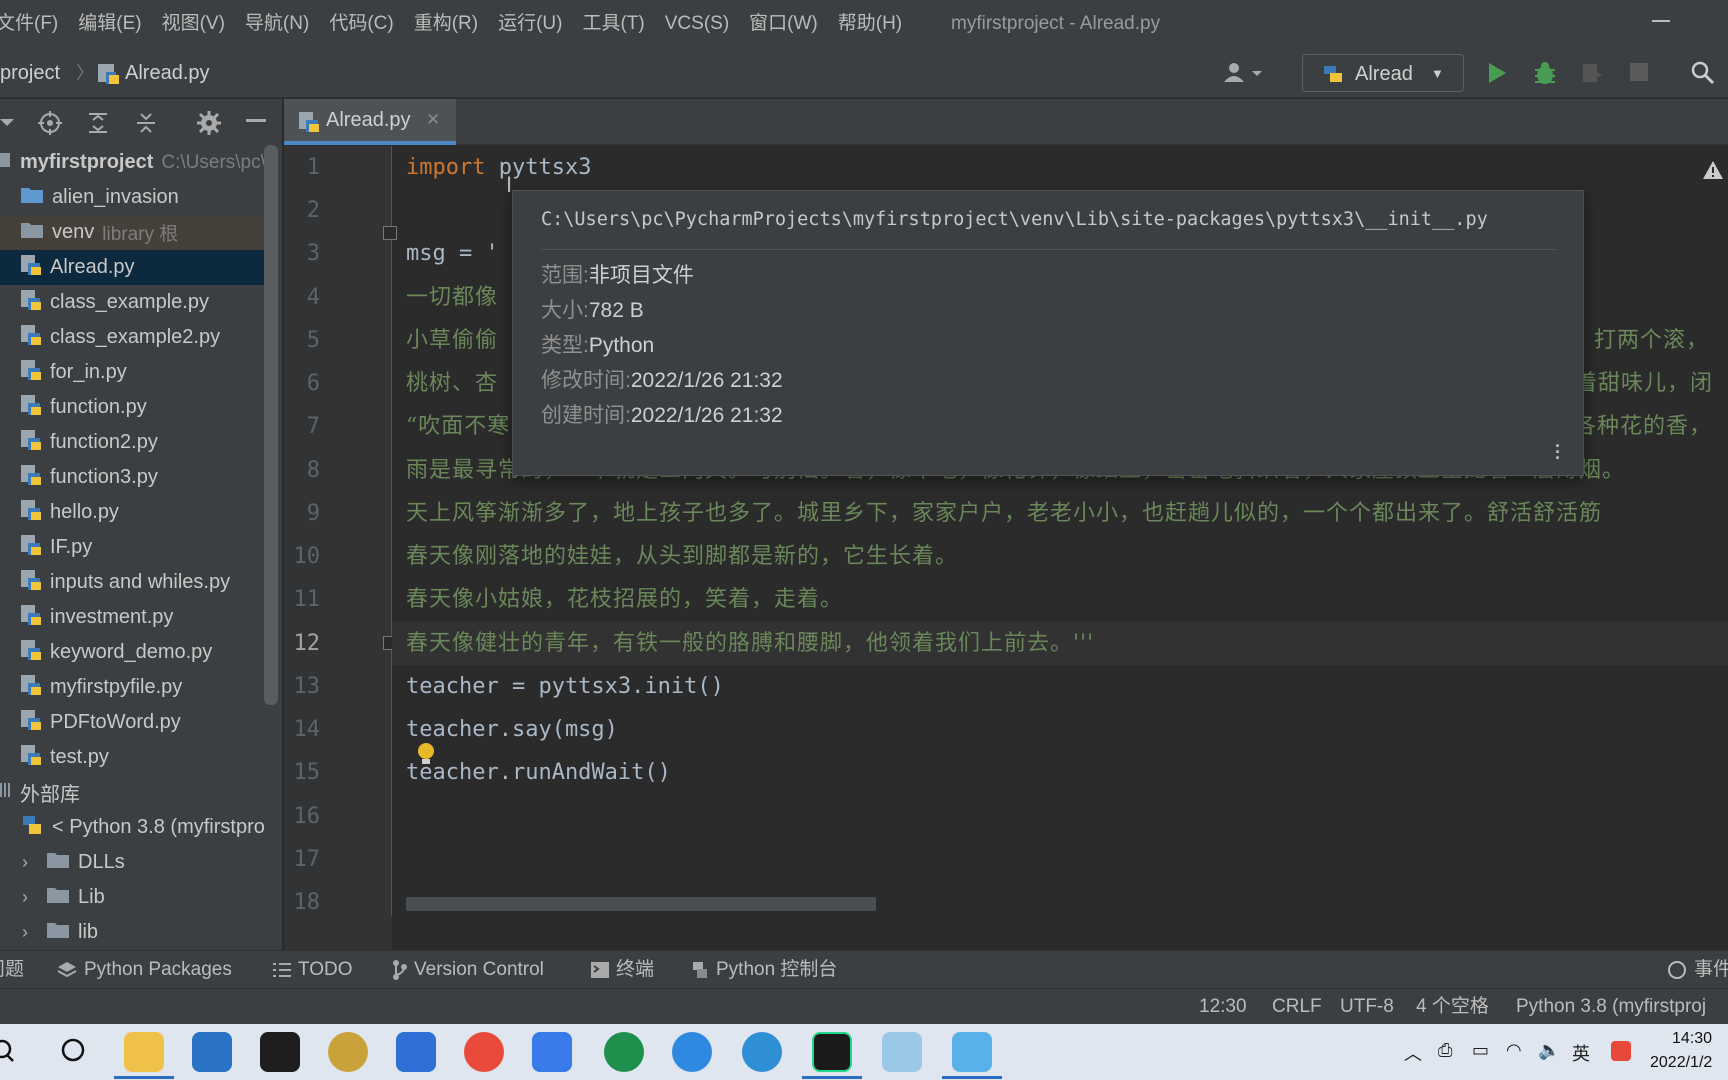 The height and width of the screenshot is (1080, 1728). What do you see at coordinates (468, 970) in the screenshot?
I see `tool-window-version-control: Version Control` at bounding box center [468, 970].